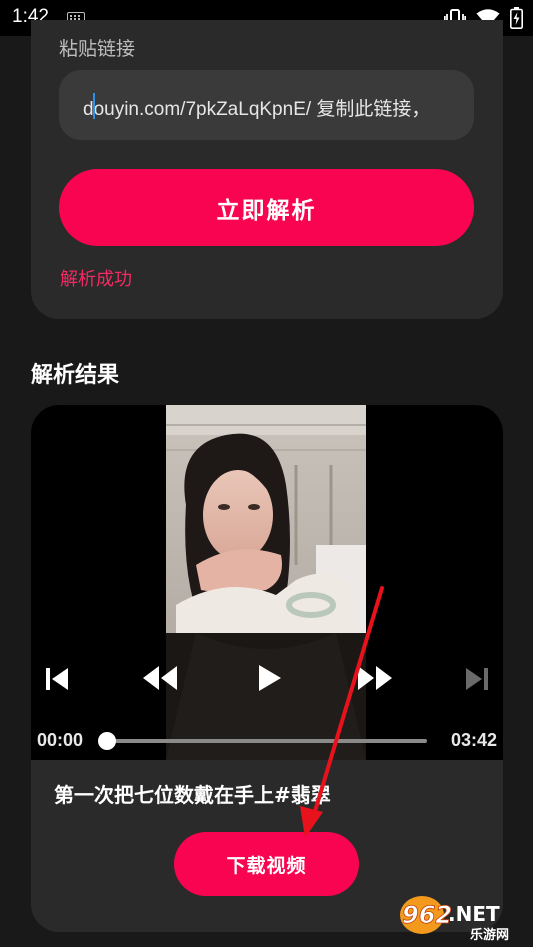 Image resolution: width=533 pixels, height=947 pixels. I want to click on watermark-logo: 962 .NET 乐游网, so click(454, 919).